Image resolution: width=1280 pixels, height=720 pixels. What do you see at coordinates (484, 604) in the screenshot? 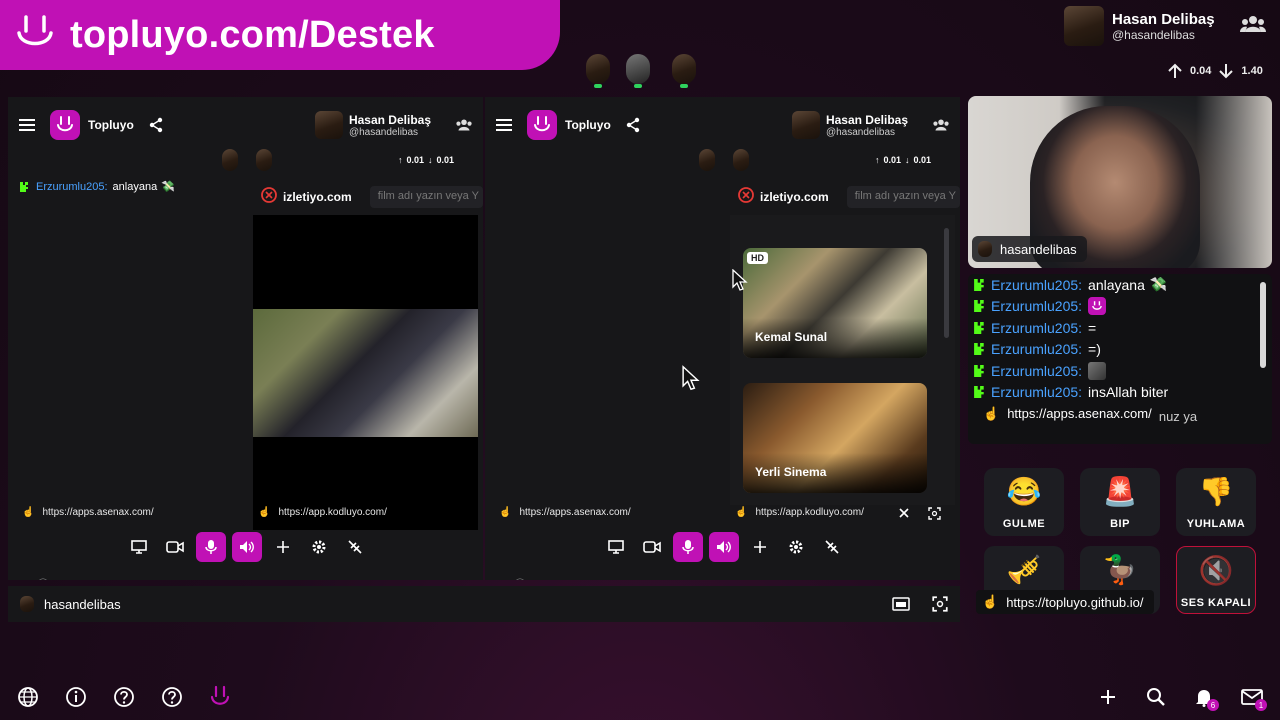
I see `stream-footer: hasandelibas` at bounding box center [484, 604].